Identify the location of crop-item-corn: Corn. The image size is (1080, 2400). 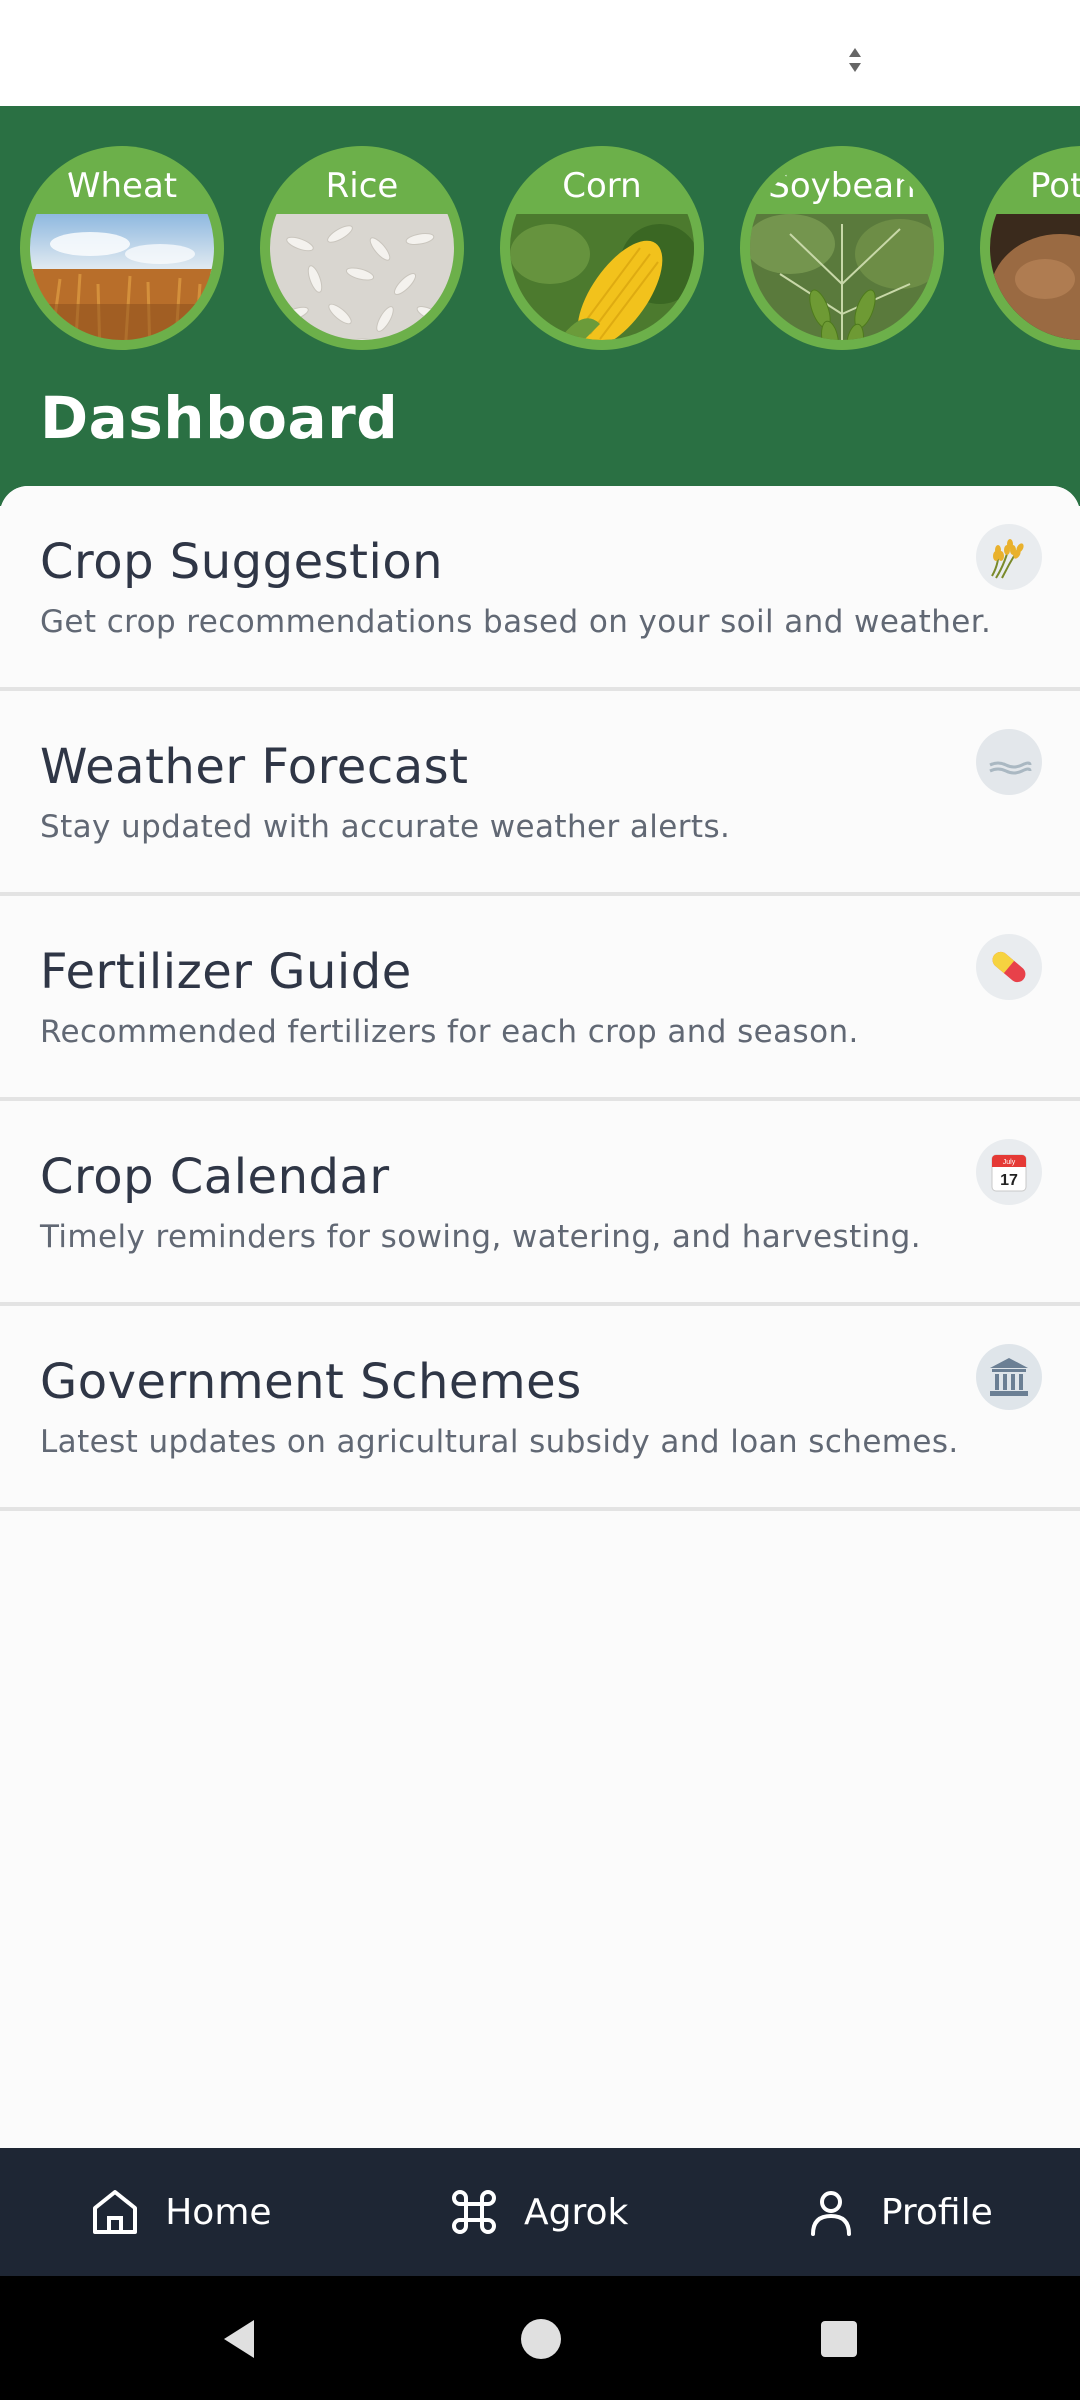
(602, 248).